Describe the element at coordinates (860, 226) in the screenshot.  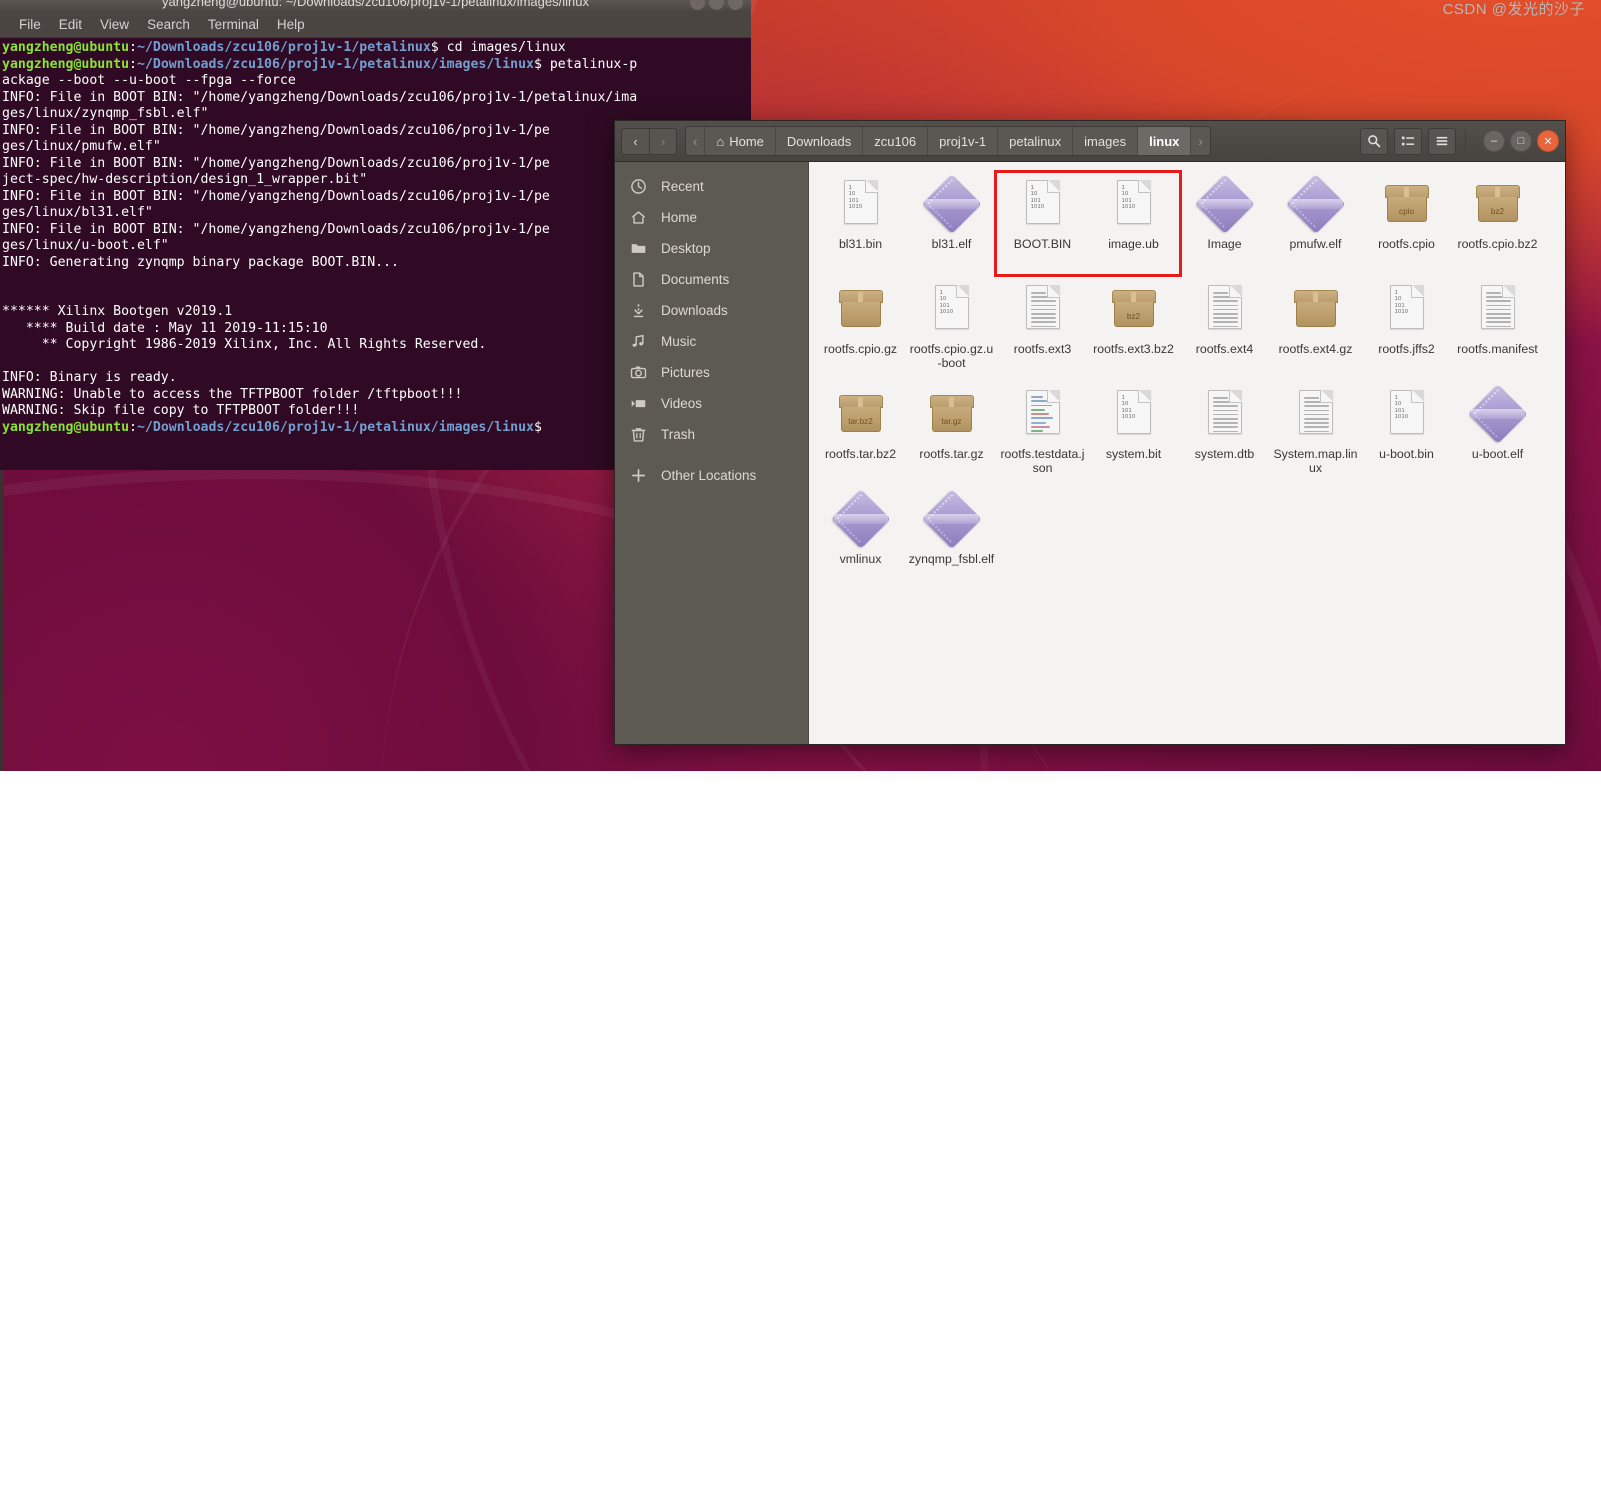
I see `file-item-bl31-bin: 1101011010bl31.bin` at that location.